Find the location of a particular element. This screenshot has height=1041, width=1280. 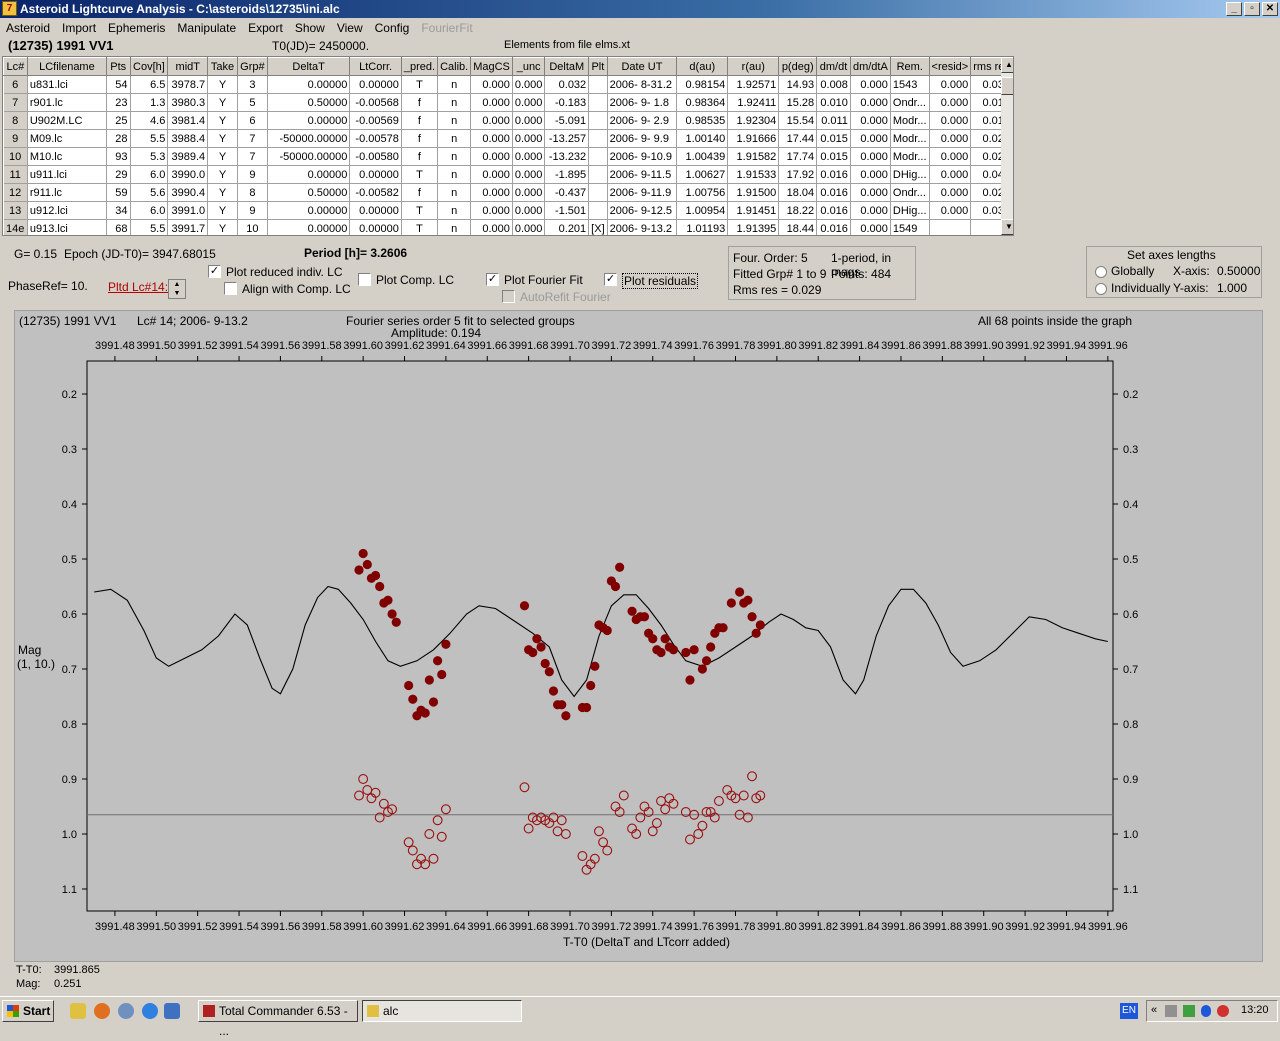

table-cell: 0.98364 is located at coordinates (702, 102).